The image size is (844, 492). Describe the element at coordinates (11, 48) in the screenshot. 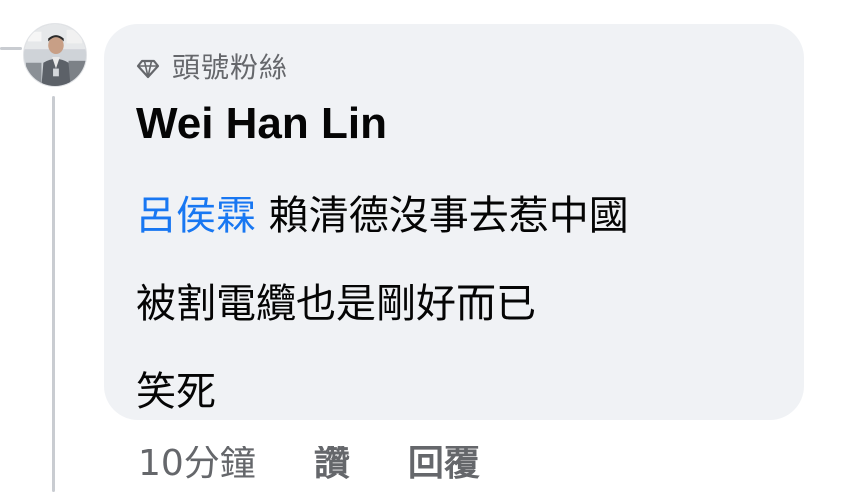

I see `thread-connector-line` at that location.